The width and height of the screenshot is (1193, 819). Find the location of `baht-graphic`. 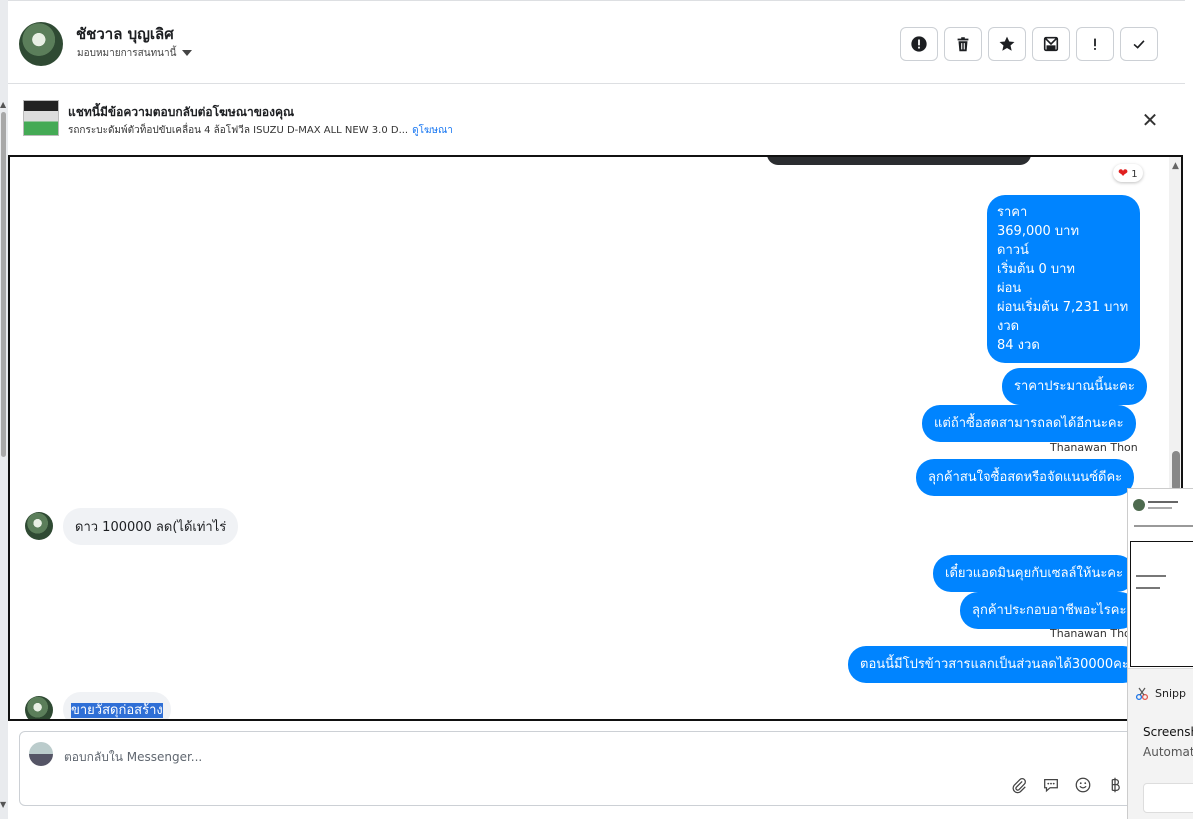

baht-graphic is located at coordinates (1115, 785).